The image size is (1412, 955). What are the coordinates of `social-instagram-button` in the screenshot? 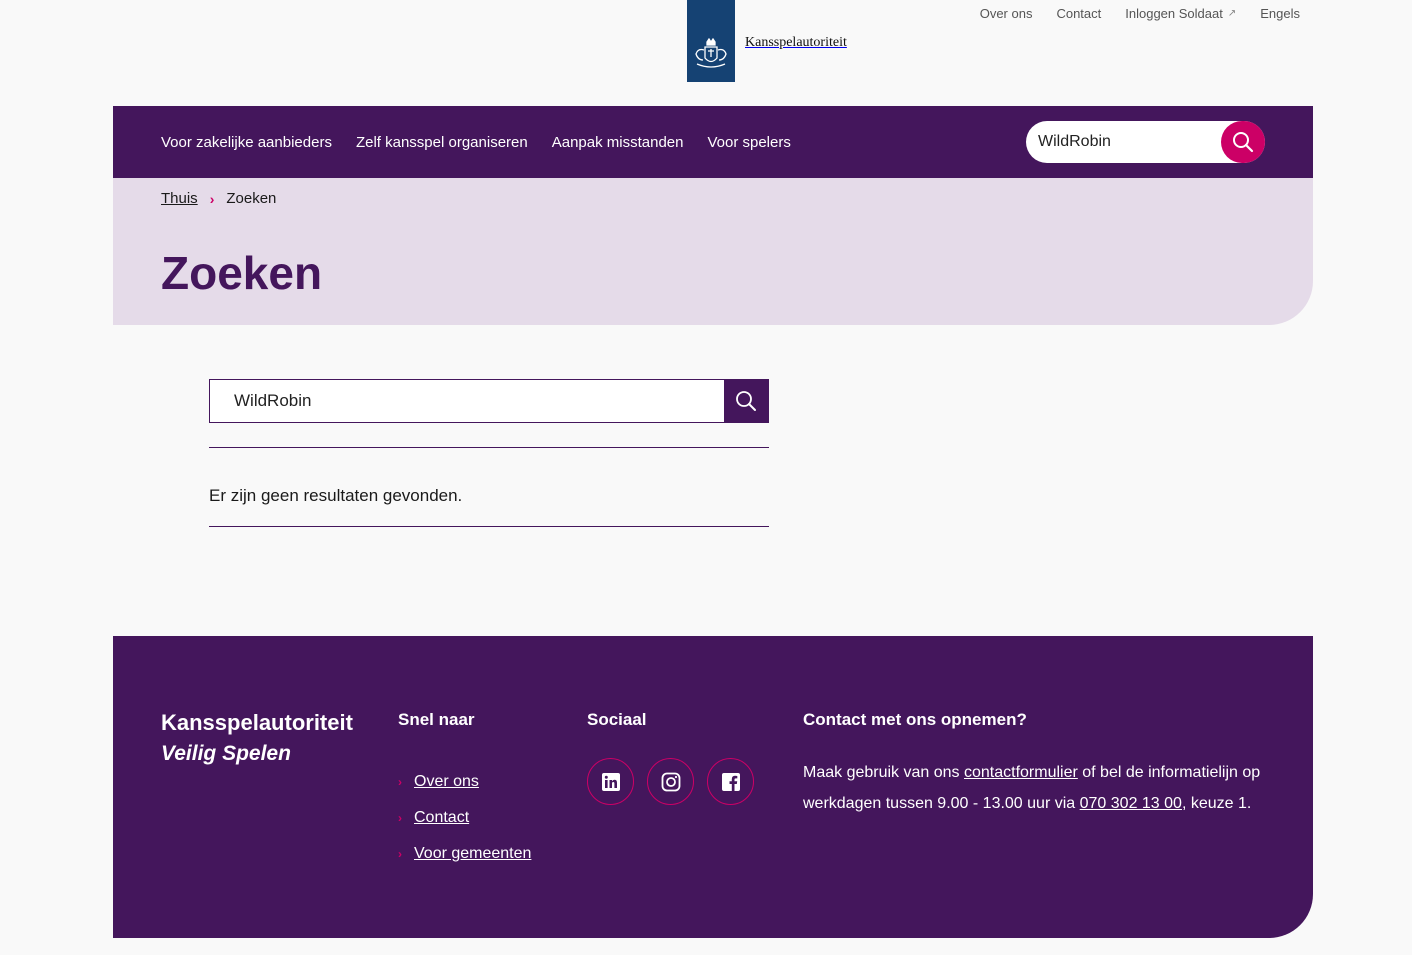 It's located at (670, 781).